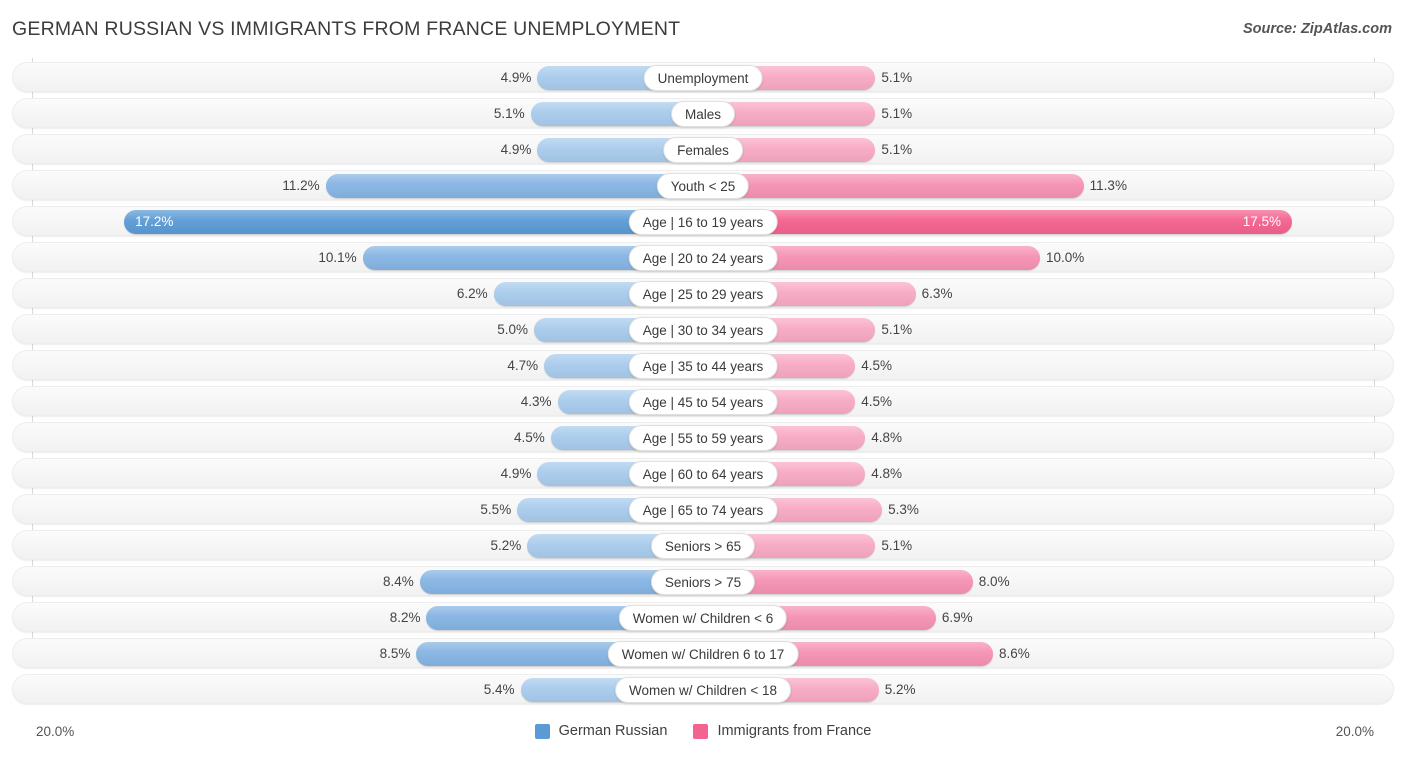 The image size is (1406, 757). I want to click on row-category-label: Age | 65 to 74 years, so click(703, 510).